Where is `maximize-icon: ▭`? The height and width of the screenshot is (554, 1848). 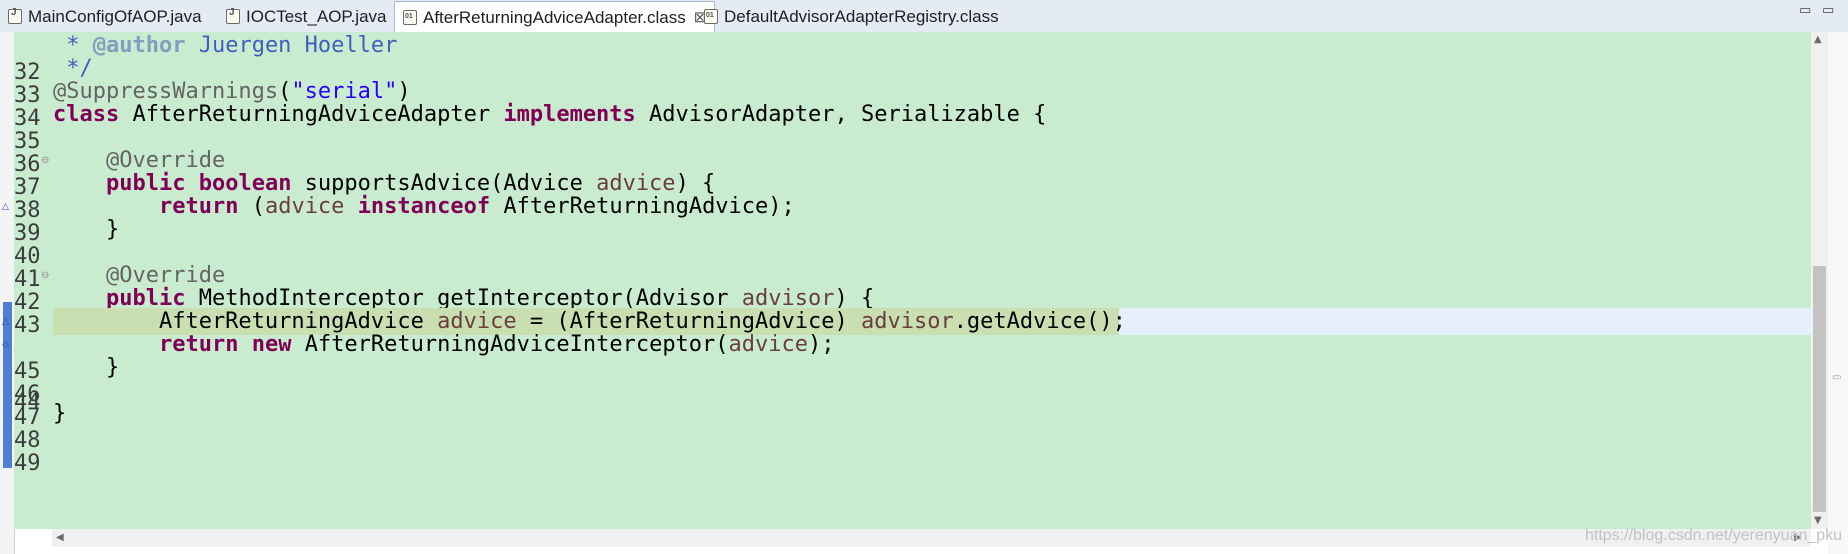
maximize-icon: ▭ is located at coordinates (1828, 10).